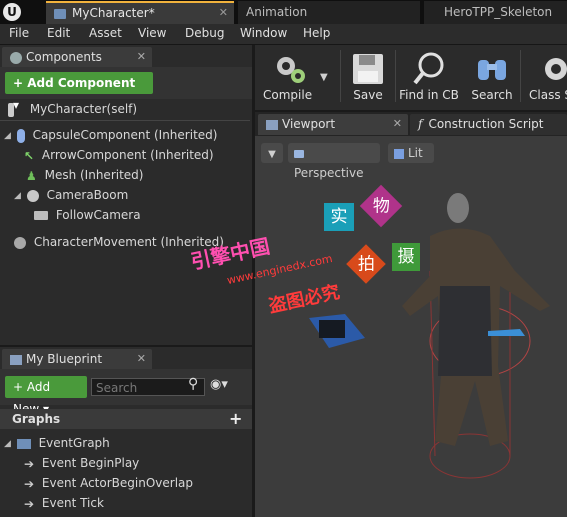  What do you see at coordinates (79, 92) in the screenshot?
I see `add-component-button: + Add Component ▾` at bounding box center [79, 92].